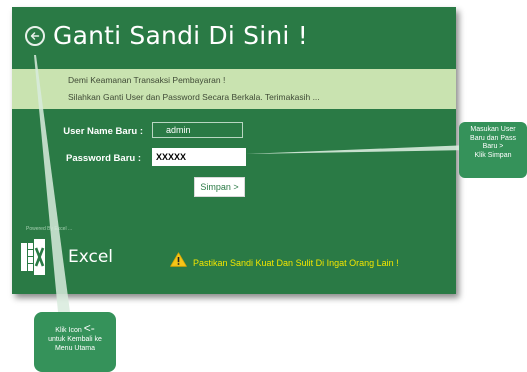 The image size is (527, 372). I want to click on password-label: Password Baru :, so click(103, 158).